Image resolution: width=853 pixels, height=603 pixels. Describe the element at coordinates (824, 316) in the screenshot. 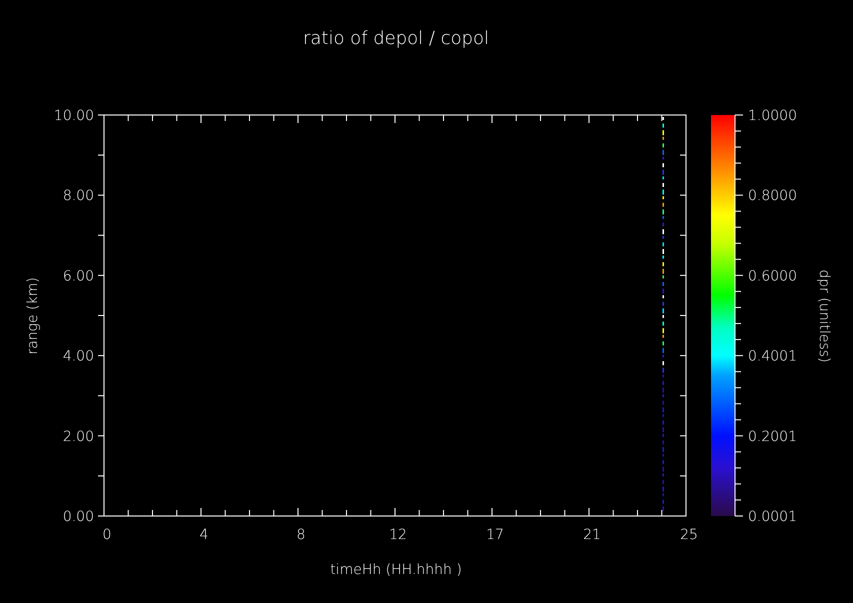

I see `colorbar-label: dpr (unitless)` at that location.